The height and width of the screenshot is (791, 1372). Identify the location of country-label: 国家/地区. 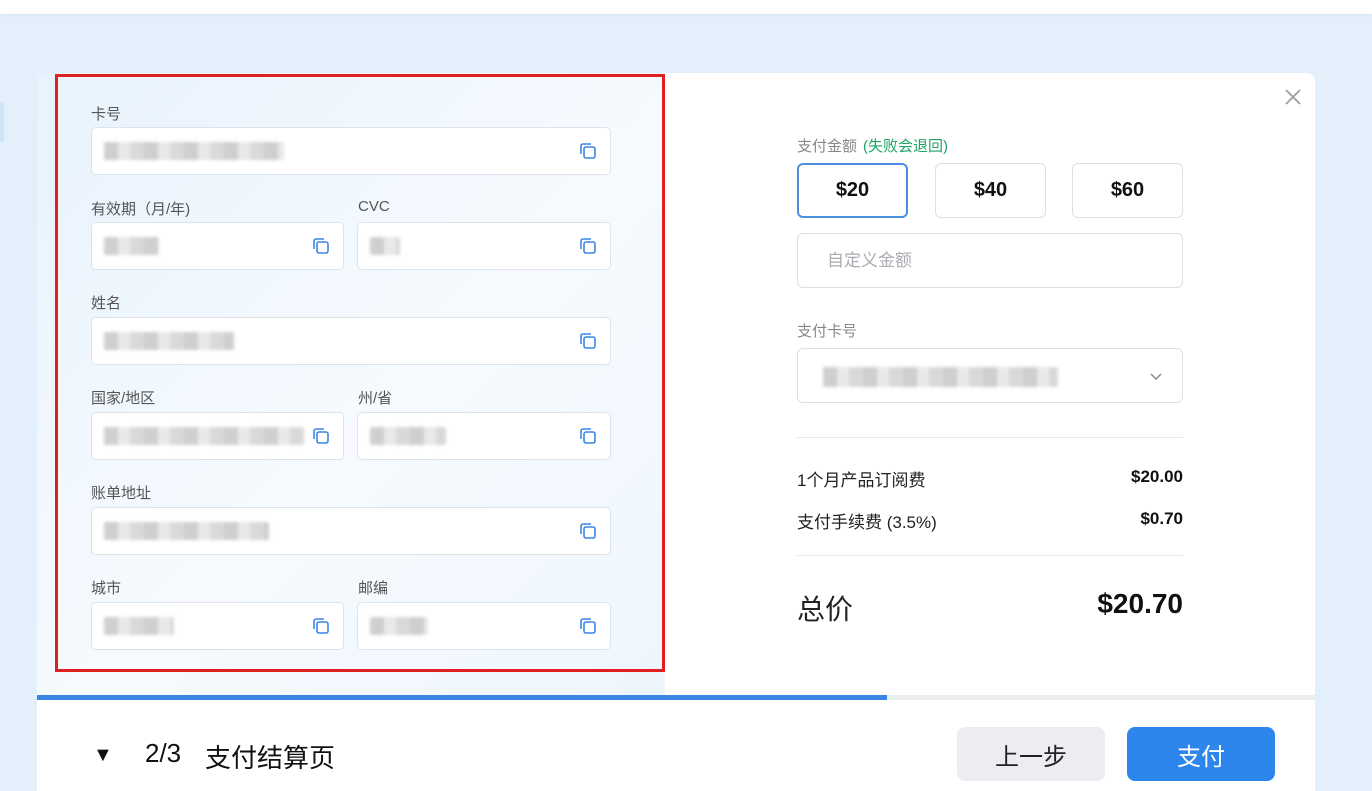
(123, 398).